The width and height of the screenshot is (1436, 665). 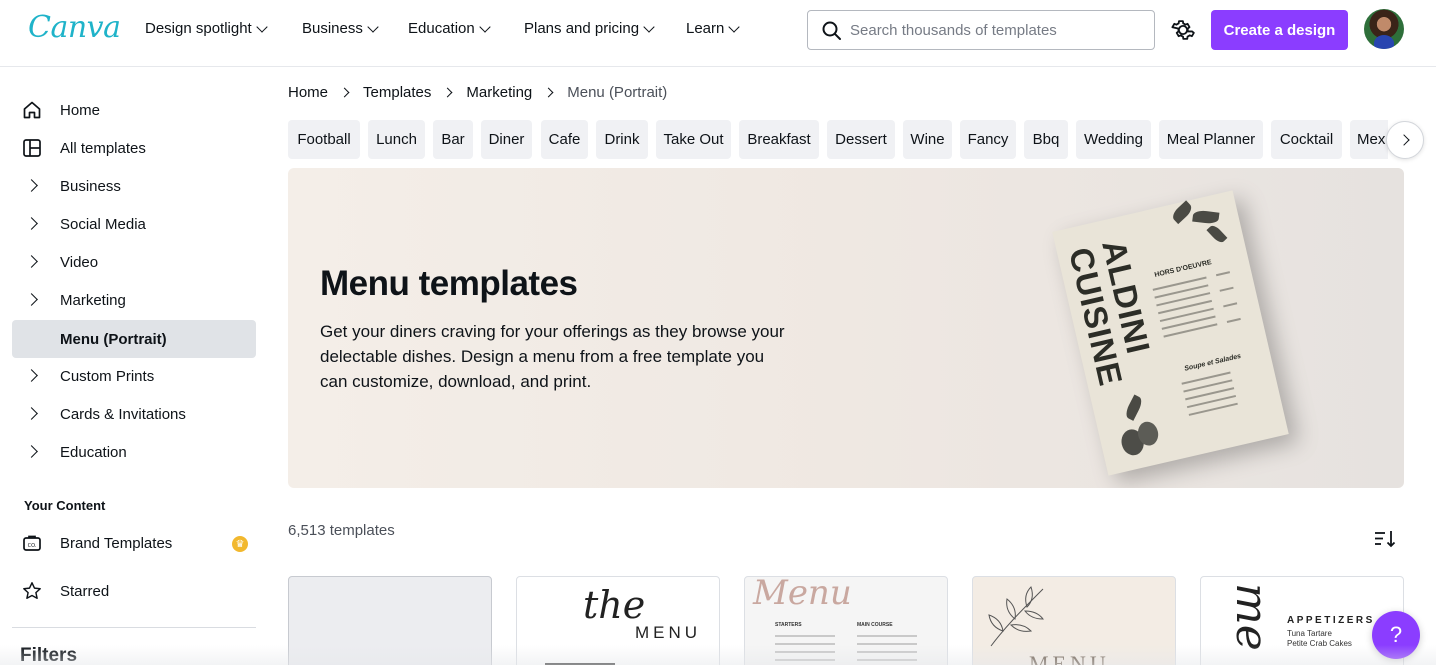 What do you see at coordinates (564, 139) in the screenshot?
I see `chip-cafe: Cafe` at bounding box center [564, 139].